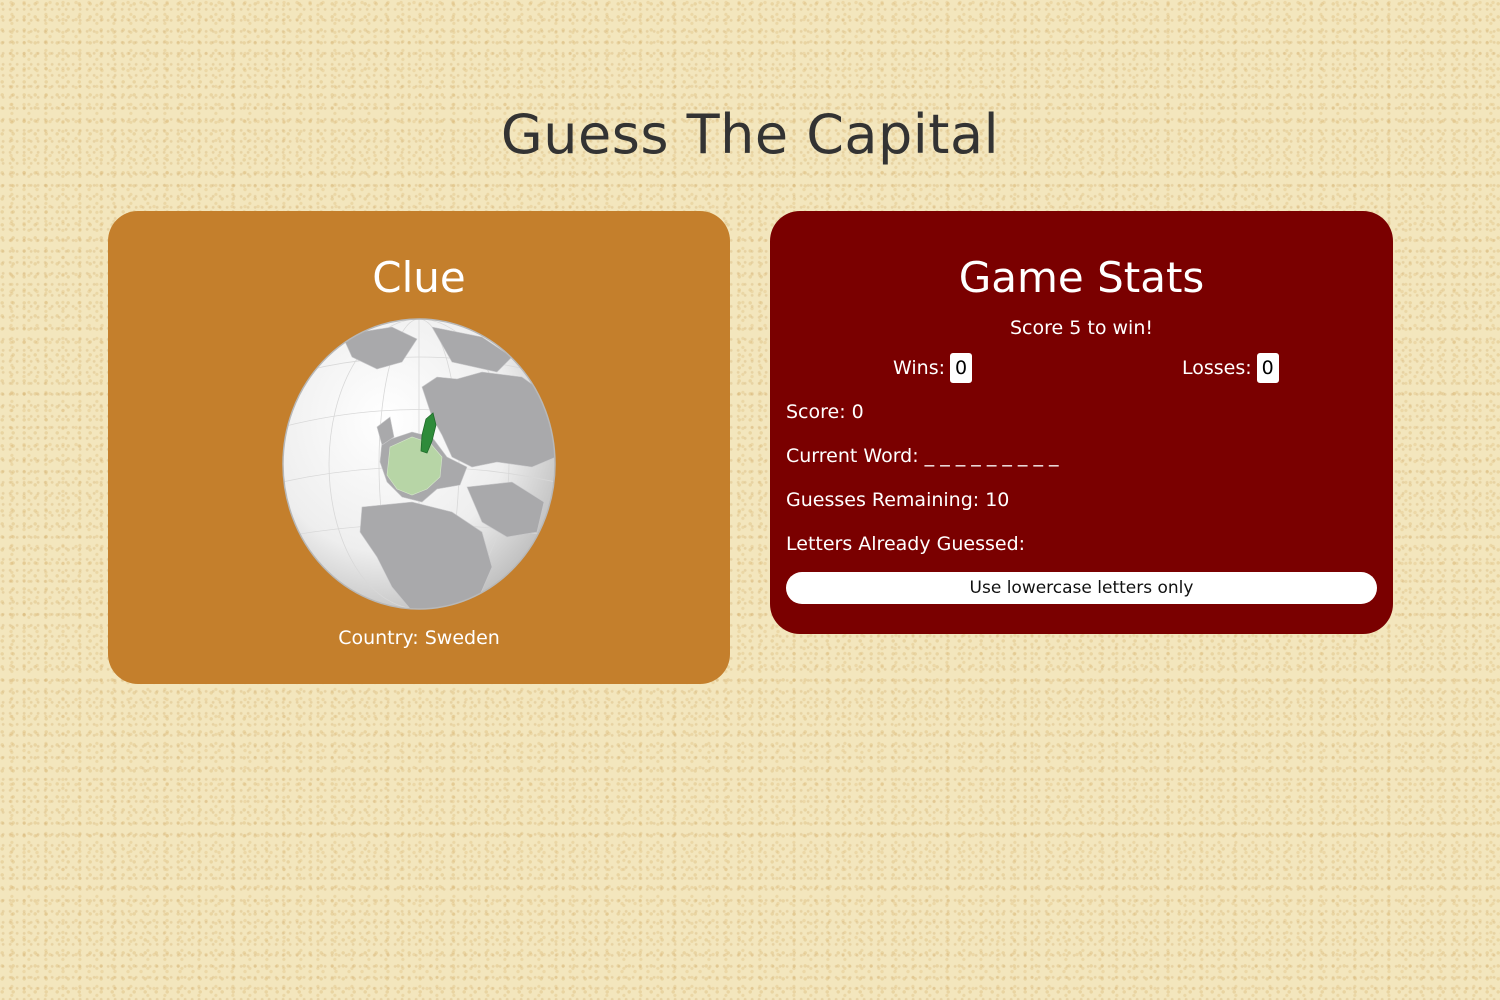 Image resolution: width=1500 pixels, height=1000 pixels. I want to click on page-title: Guess The Capital, so click(750, 134).